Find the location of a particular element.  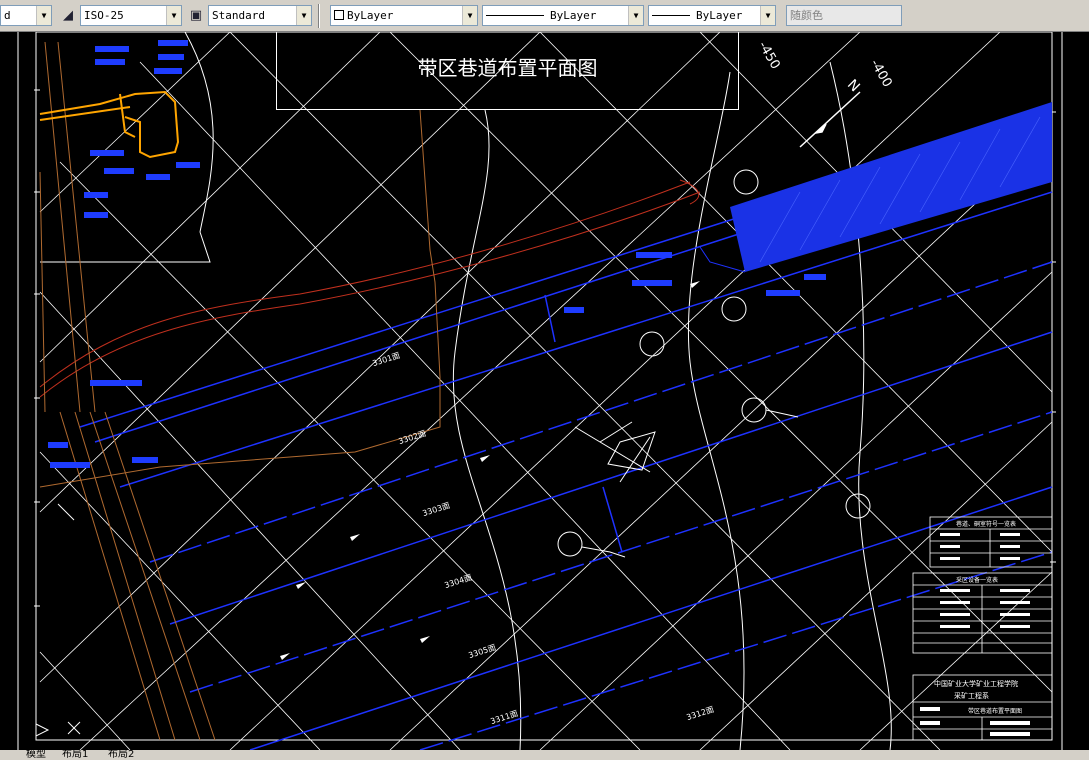

layer-dropdown-value: d is located at coordinates (7, 15).